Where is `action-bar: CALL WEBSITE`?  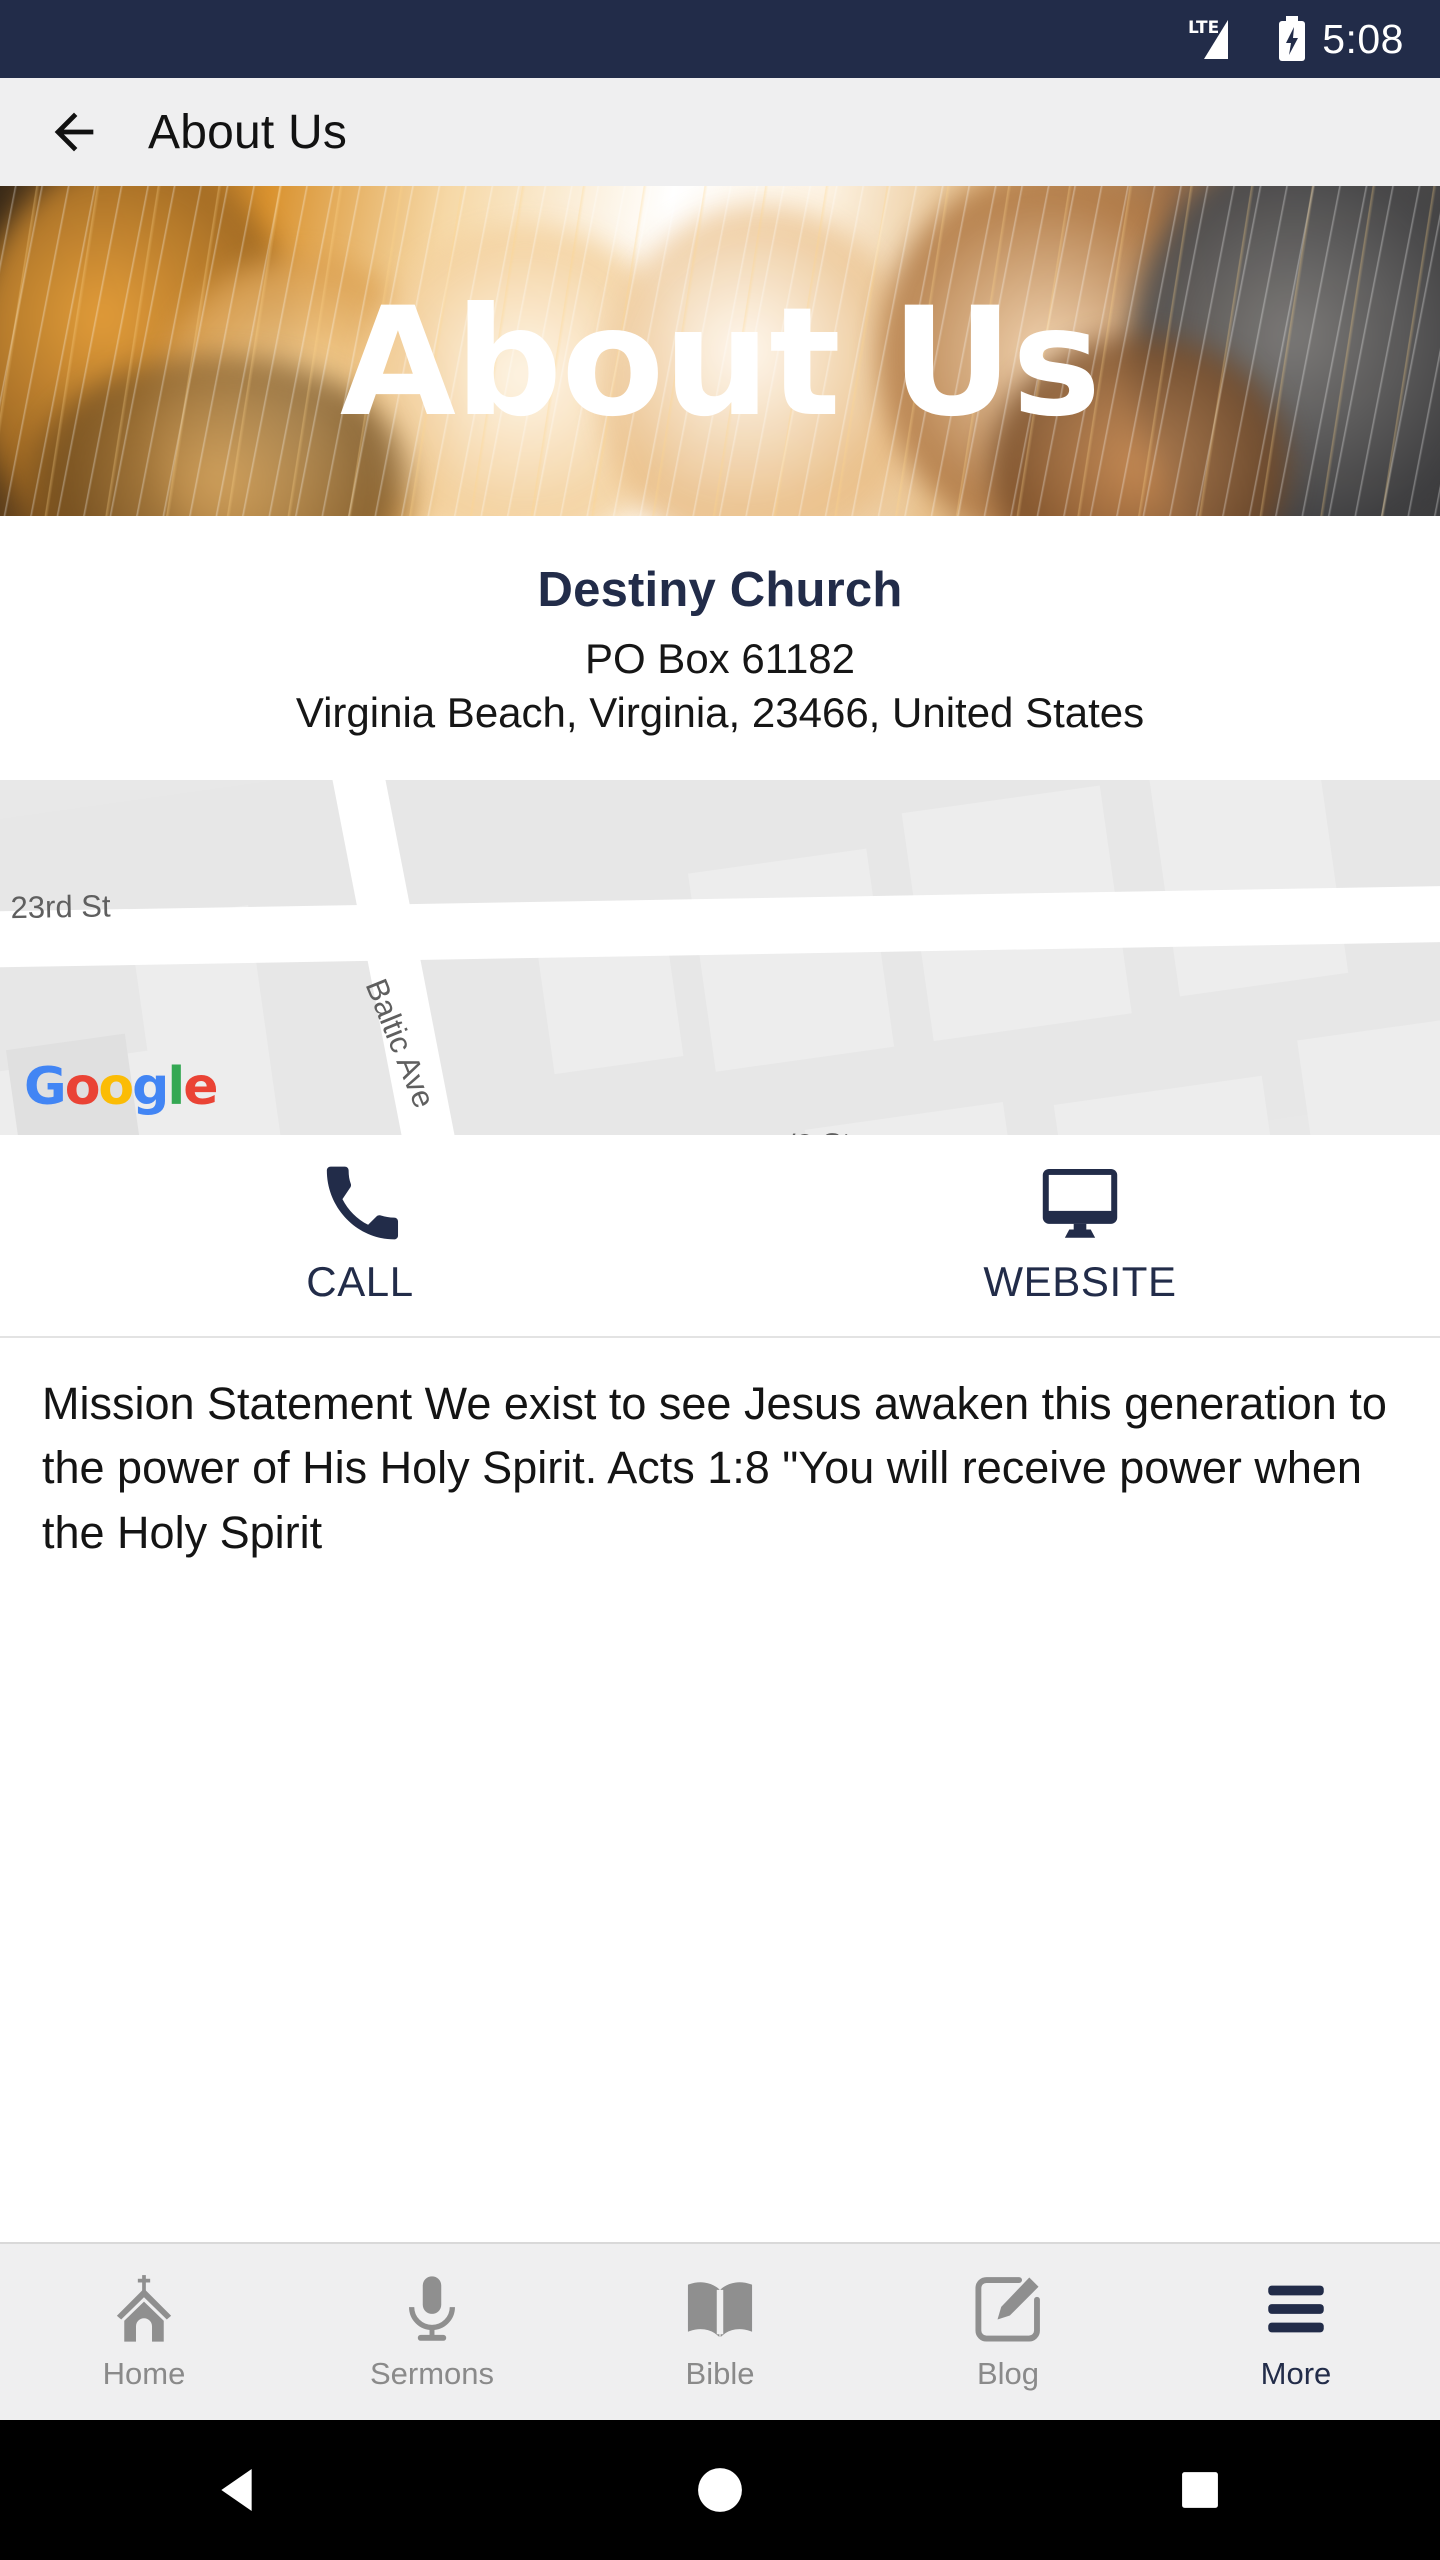 action-bar: CALL WEBSITE is located at coordinates (720, 1236).